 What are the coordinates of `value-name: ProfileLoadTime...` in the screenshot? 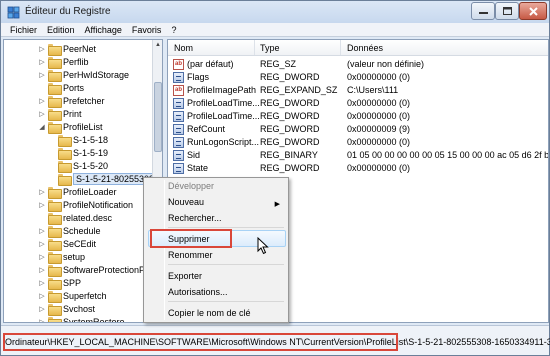 It's located at (223, 103).